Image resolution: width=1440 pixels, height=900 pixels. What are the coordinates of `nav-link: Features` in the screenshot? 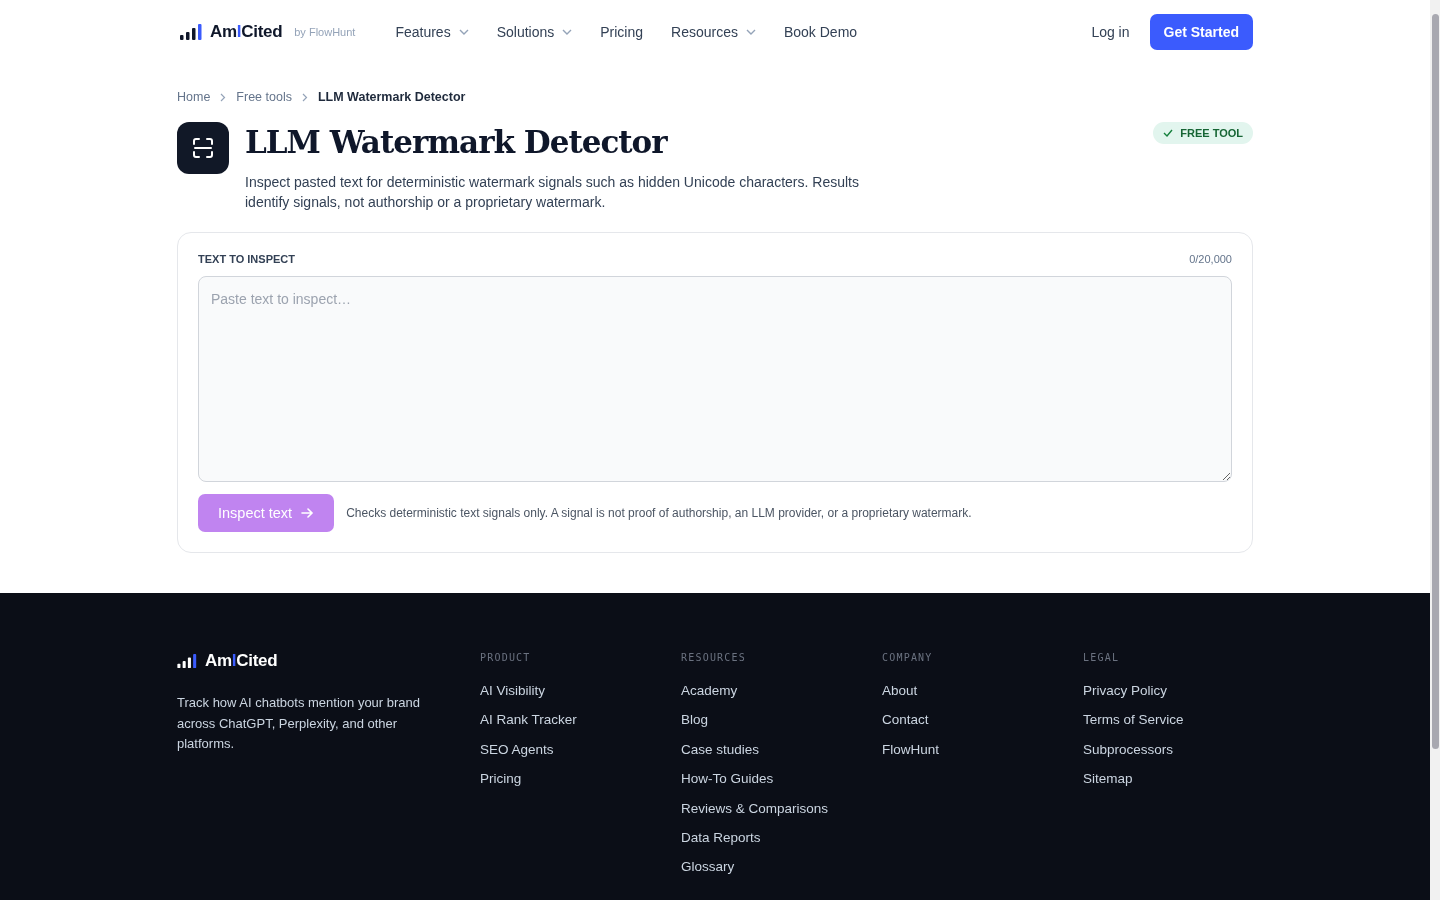 It's located at (432, 32).